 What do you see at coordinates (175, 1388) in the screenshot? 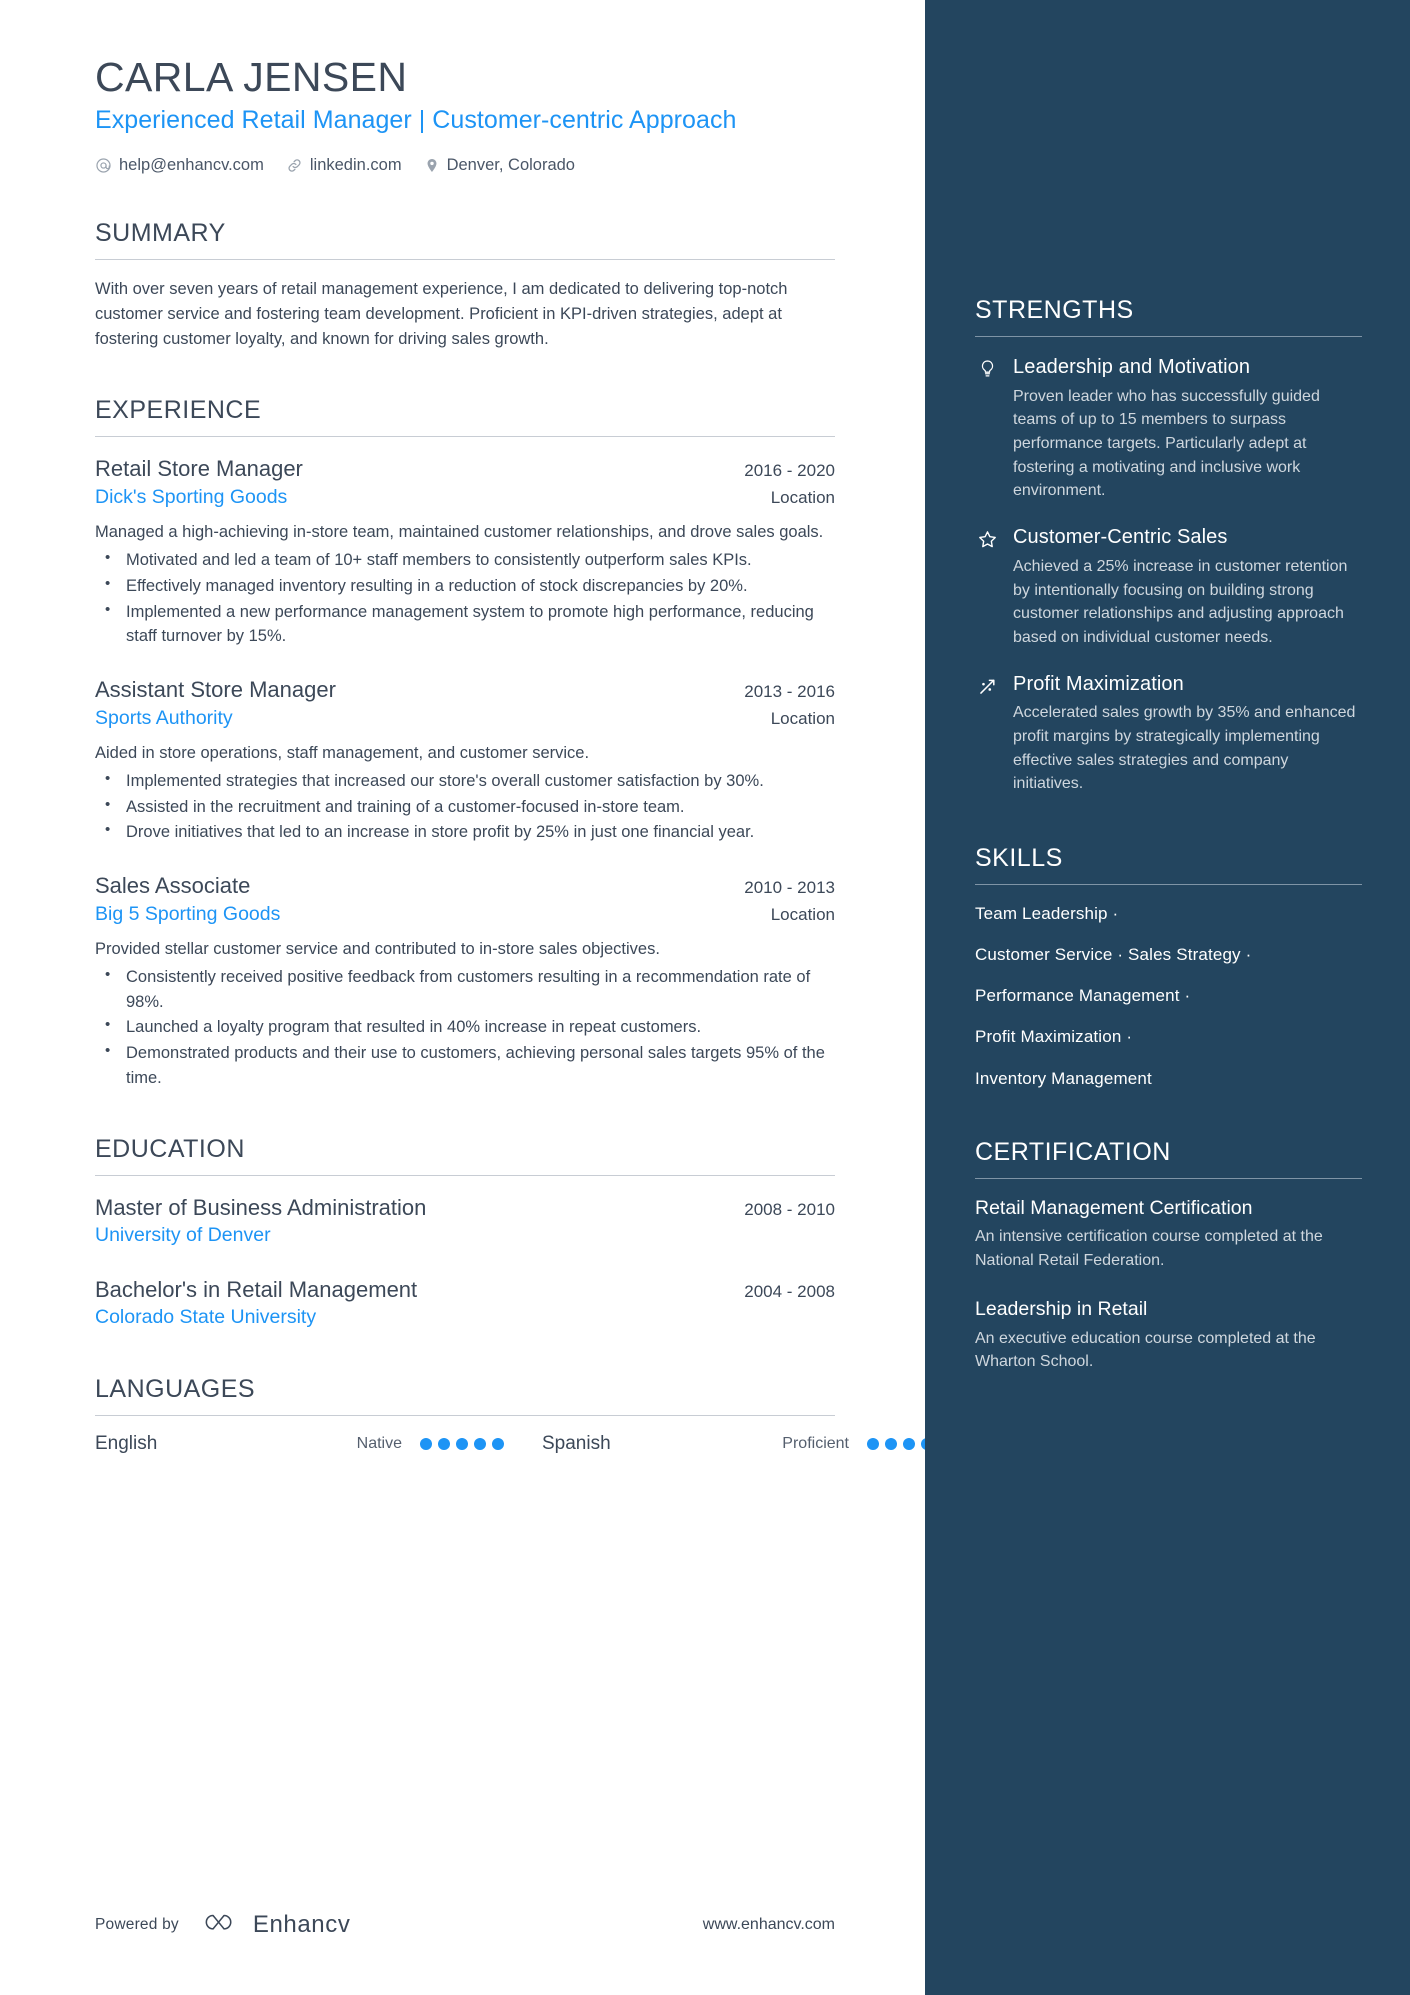
I see `languages-section-title: LANGUAGES` at bounding box center [175, 1388].